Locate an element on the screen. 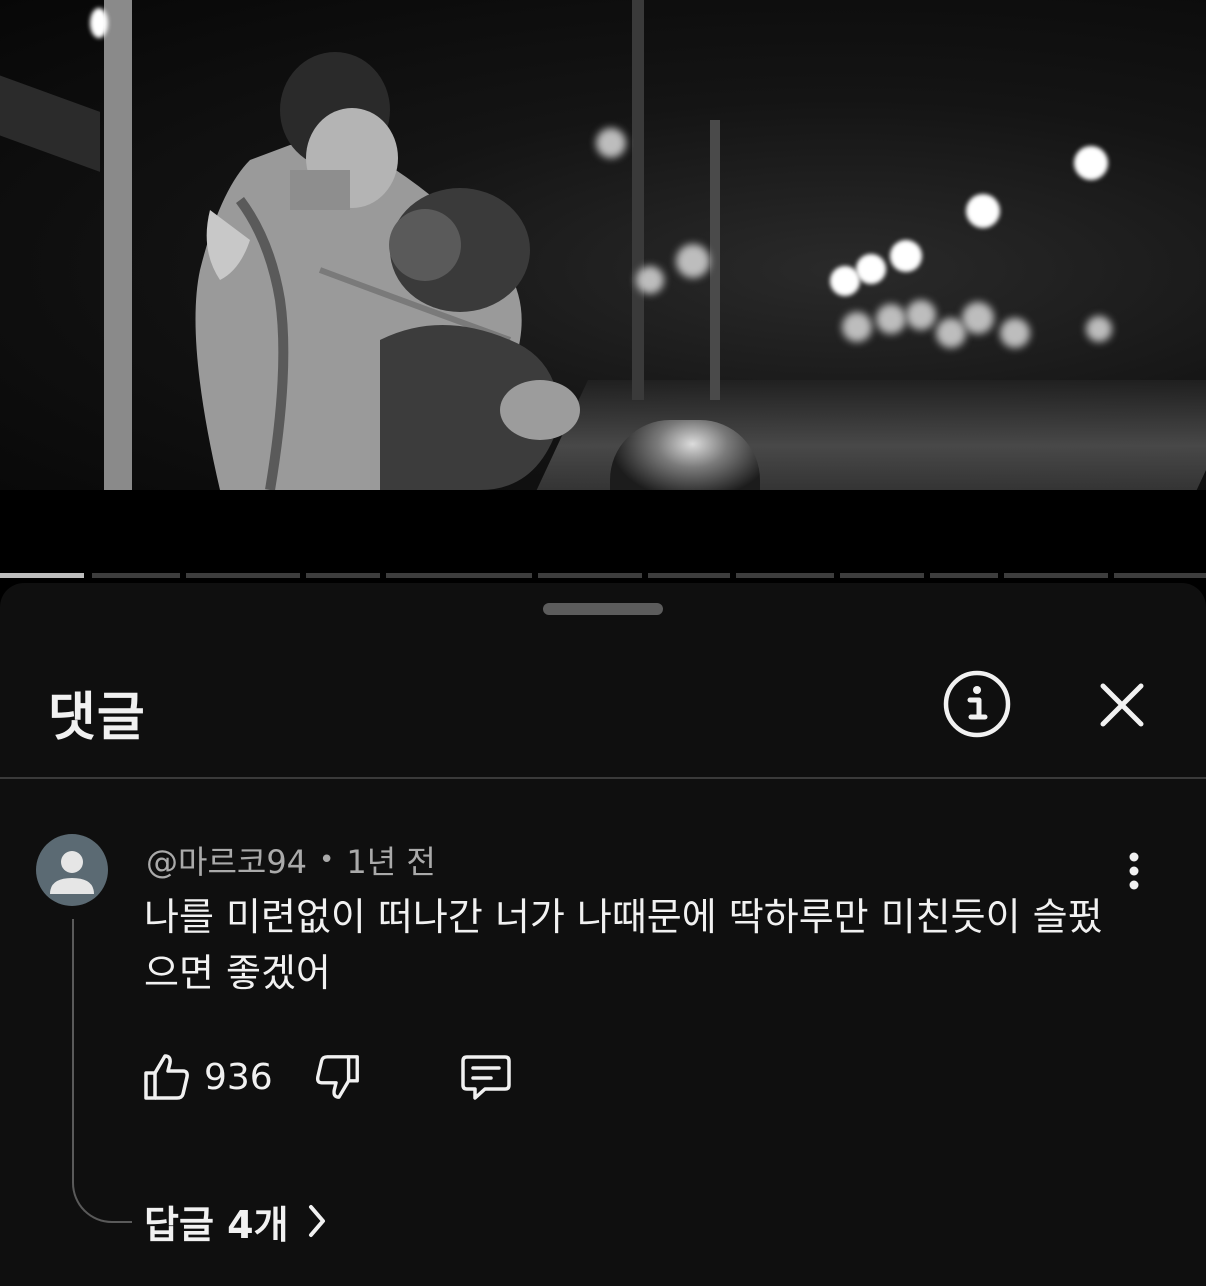 The image size is (1206, 1286). dislike-button is located at coordinates (338, 1077).